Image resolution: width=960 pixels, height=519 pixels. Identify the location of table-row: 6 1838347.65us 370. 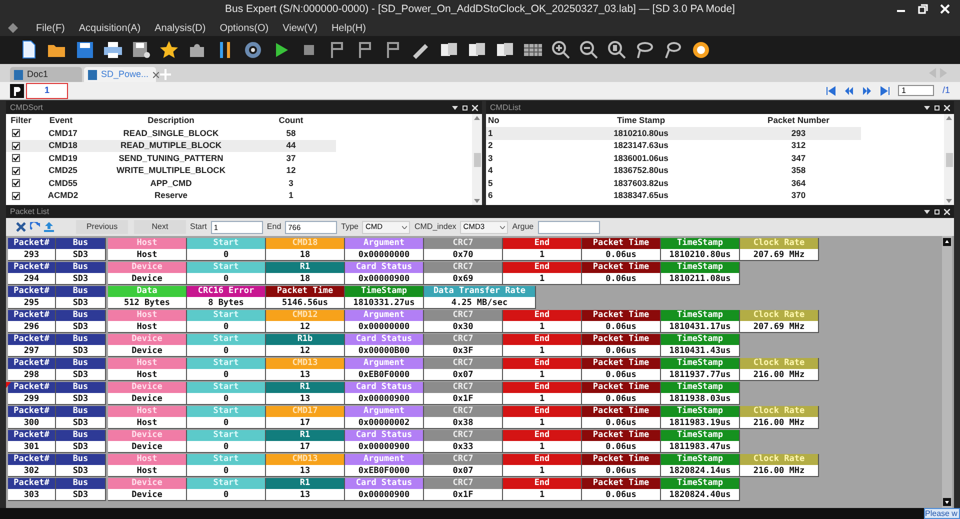
(673, 196).